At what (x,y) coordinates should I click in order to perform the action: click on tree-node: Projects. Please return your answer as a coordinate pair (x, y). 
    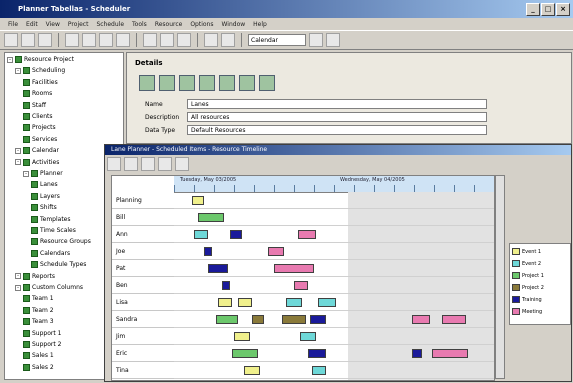
    Looking at the image, I should click on (39, 127).